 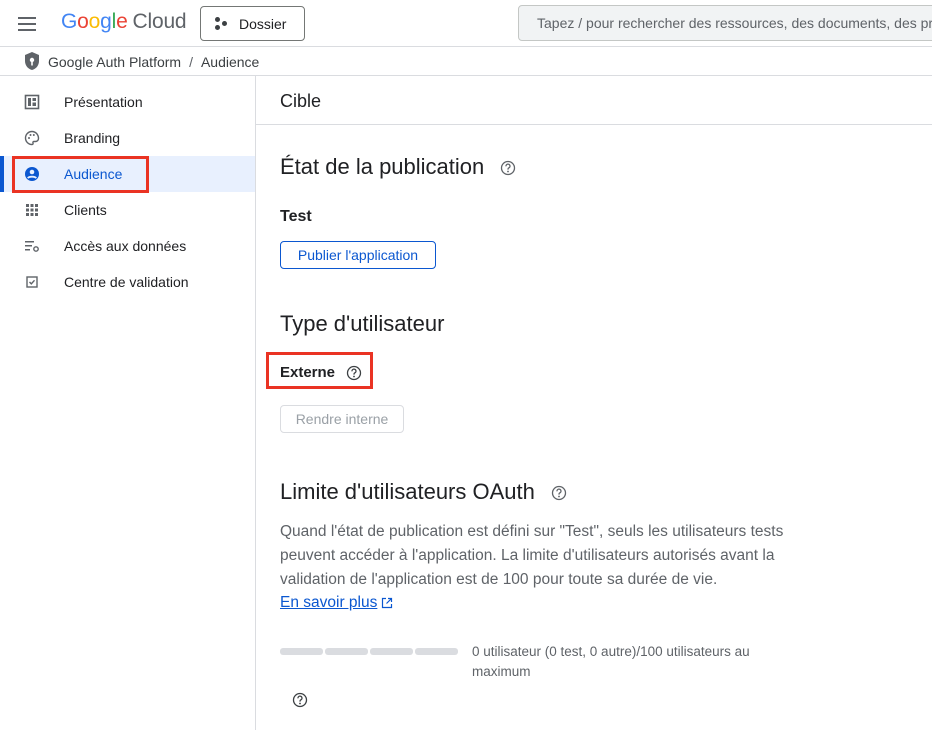 What do you see at coordinates (28, 24) in the screenshot?
I see `hamburger-menu-icon` at bounding box center [28, 24].